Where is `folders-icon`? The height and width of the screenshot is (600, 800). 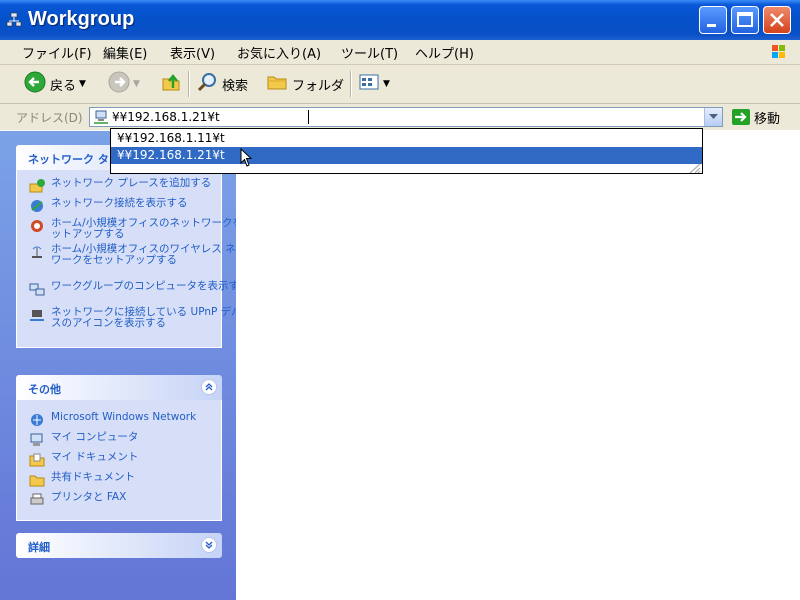
folders-icon is located at coordinates (277, 84).